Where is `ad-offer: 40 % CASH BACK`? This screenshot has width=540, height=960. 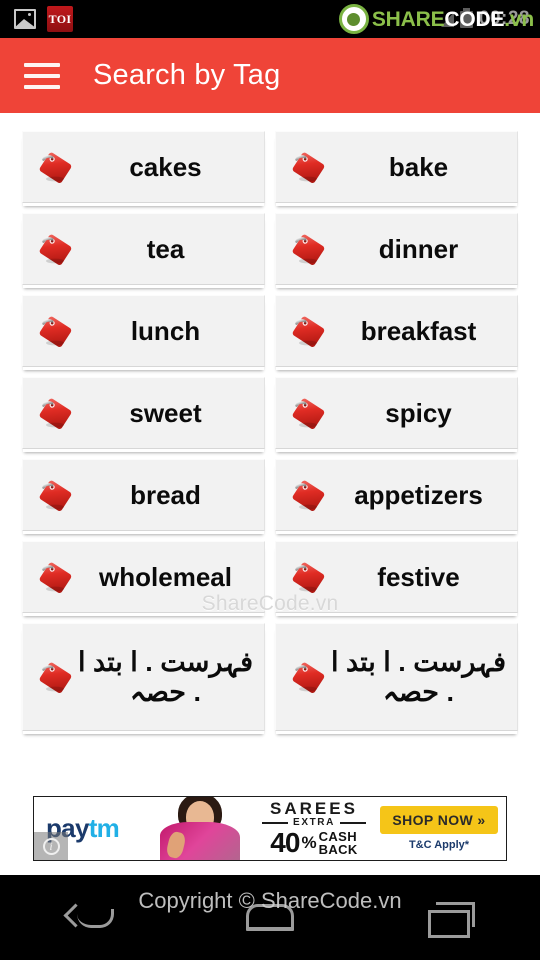 ad-offer: 40 % CASH BACK is located at coordinates (314, 843).